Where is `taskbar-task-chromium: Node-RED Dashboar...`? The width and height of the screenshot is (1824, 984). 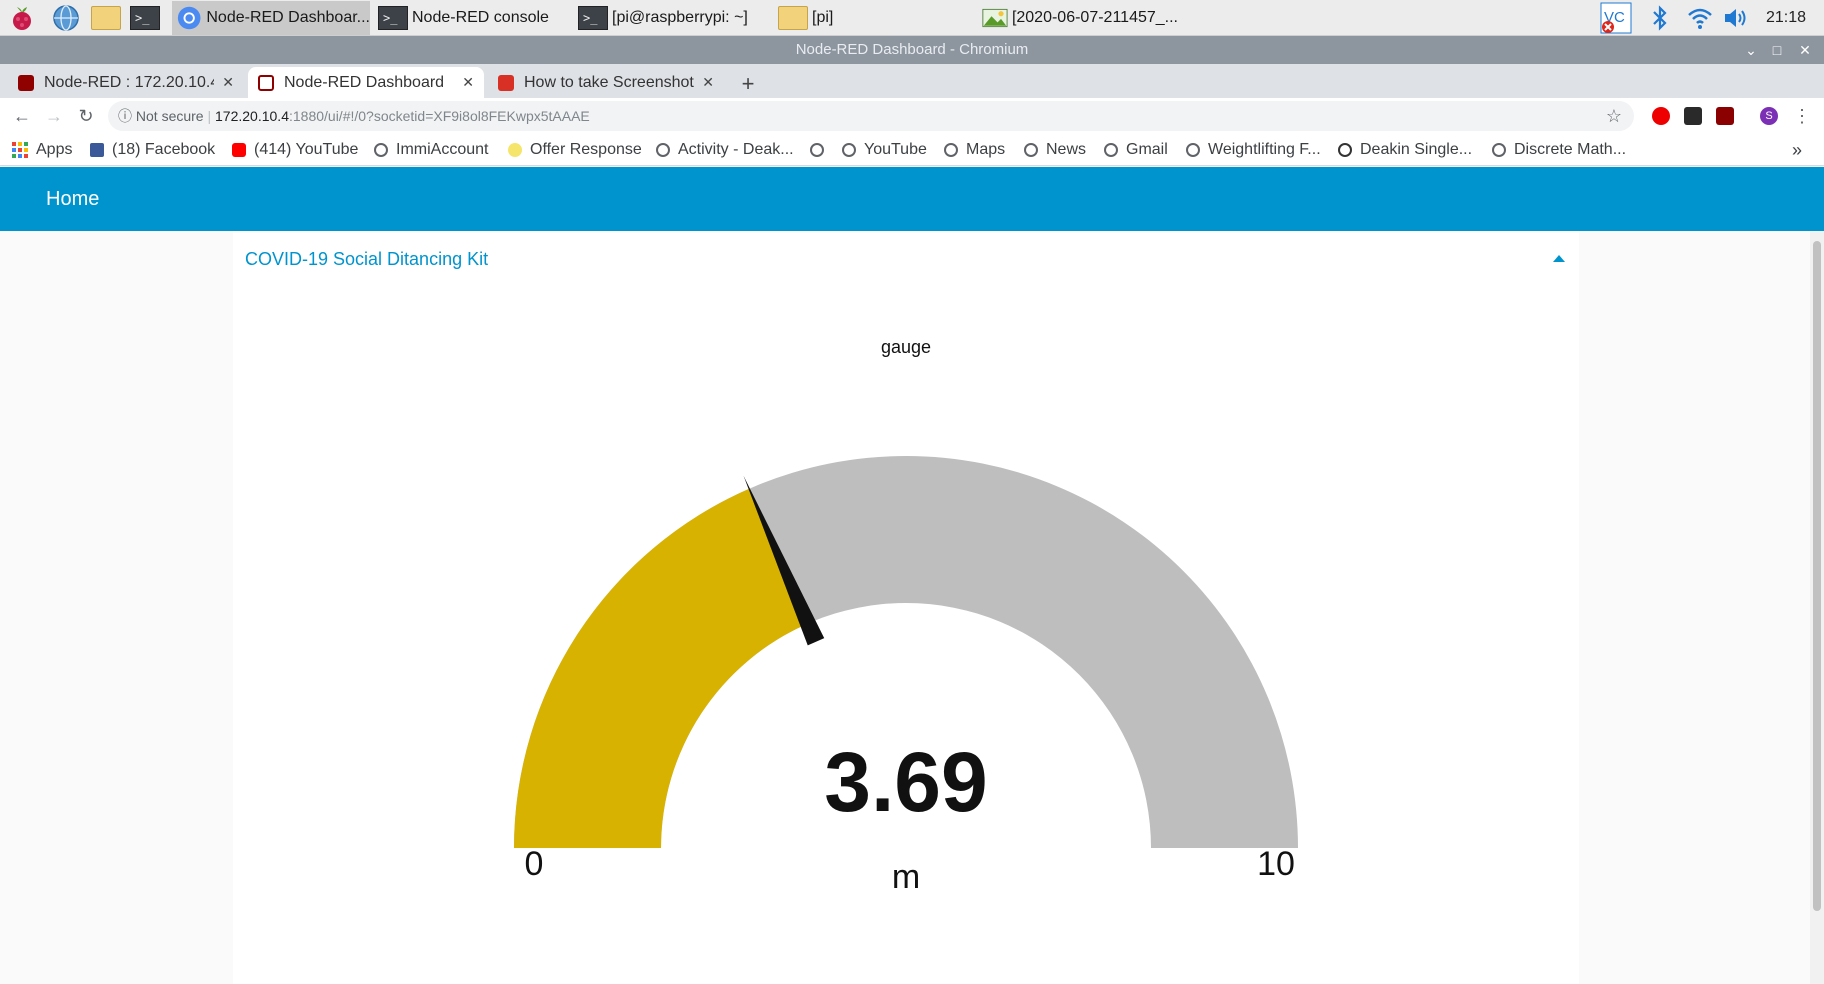
taskbar-task-chromium: Node-RED Dashboar... is located at coordinates (271, 18).